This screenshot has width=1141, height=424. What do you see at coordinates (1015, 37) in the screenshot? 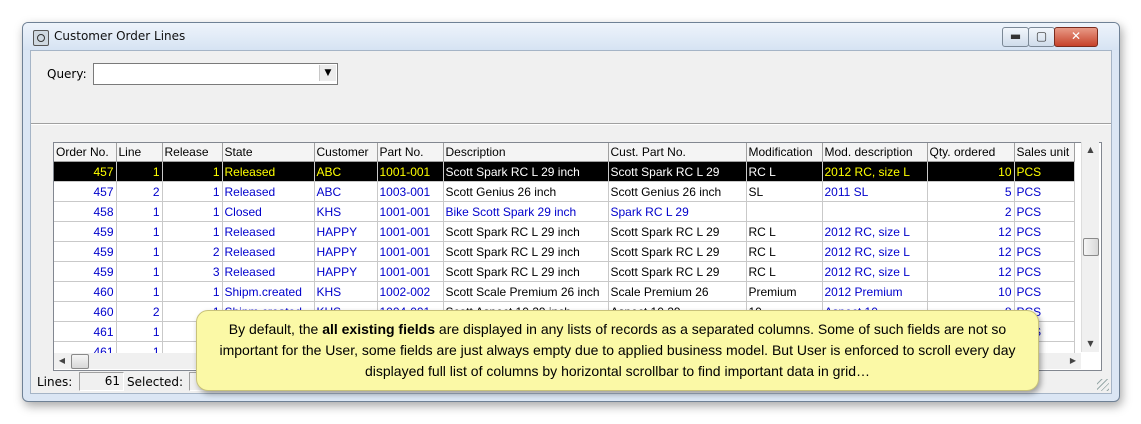
I see `minimize-button: ▬` at bounding box center [1015, 37].